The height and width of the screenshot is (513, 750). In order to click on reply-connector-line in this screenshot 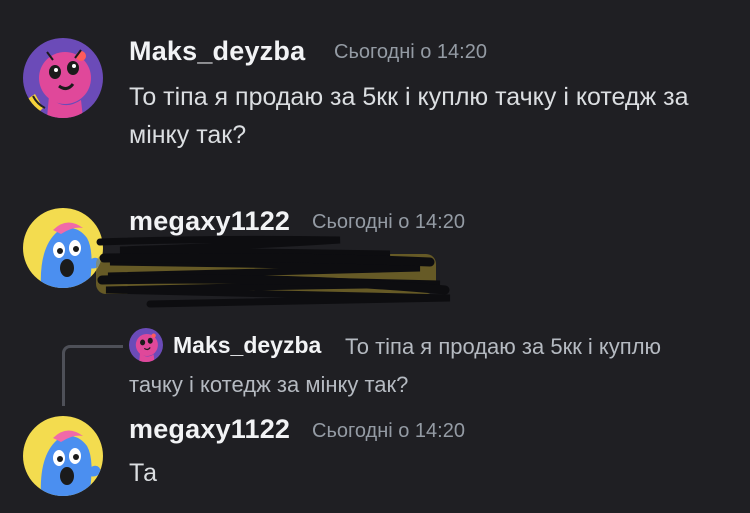, I will do `click(92, 375)`.